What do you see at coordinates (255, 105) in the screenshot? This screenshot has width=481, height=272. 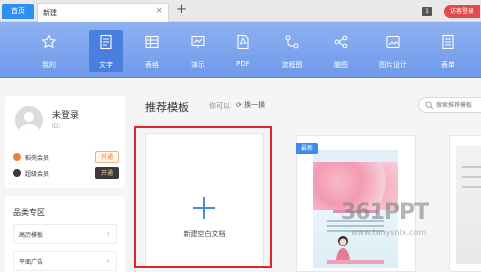 I see `refresh-label: 换一换` at bounding box center [255, 105].